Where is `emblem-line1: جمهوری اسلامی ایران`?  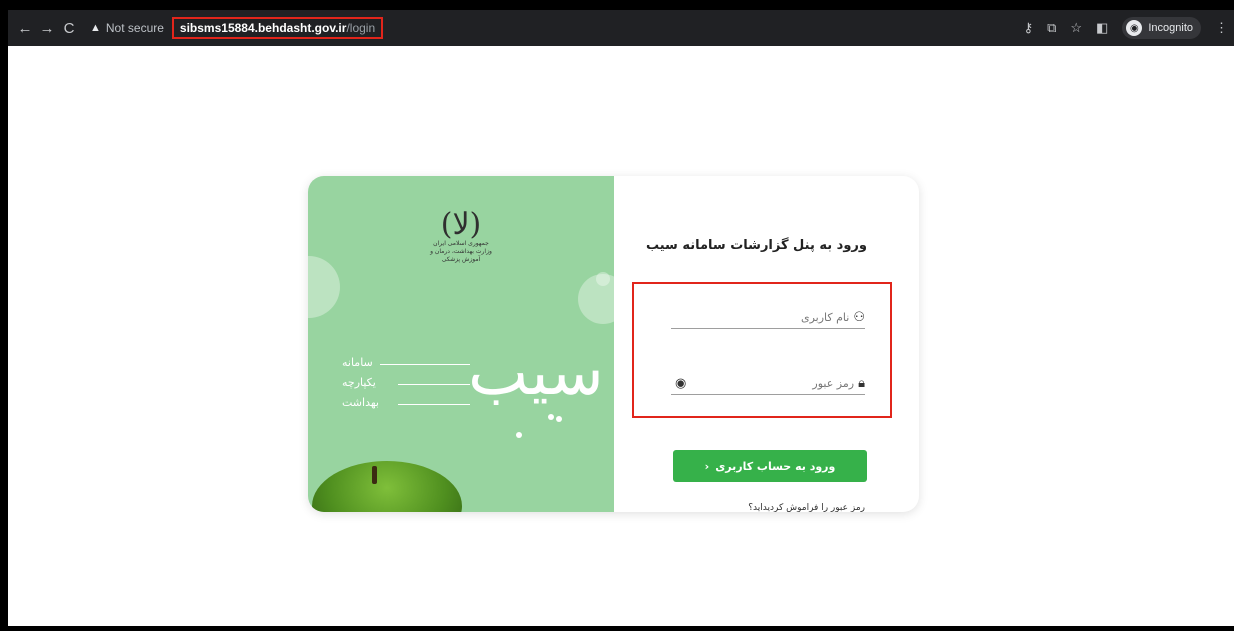
emblem-line1: جمهوری اسلامی ایران is located at coordinates (461, 243).